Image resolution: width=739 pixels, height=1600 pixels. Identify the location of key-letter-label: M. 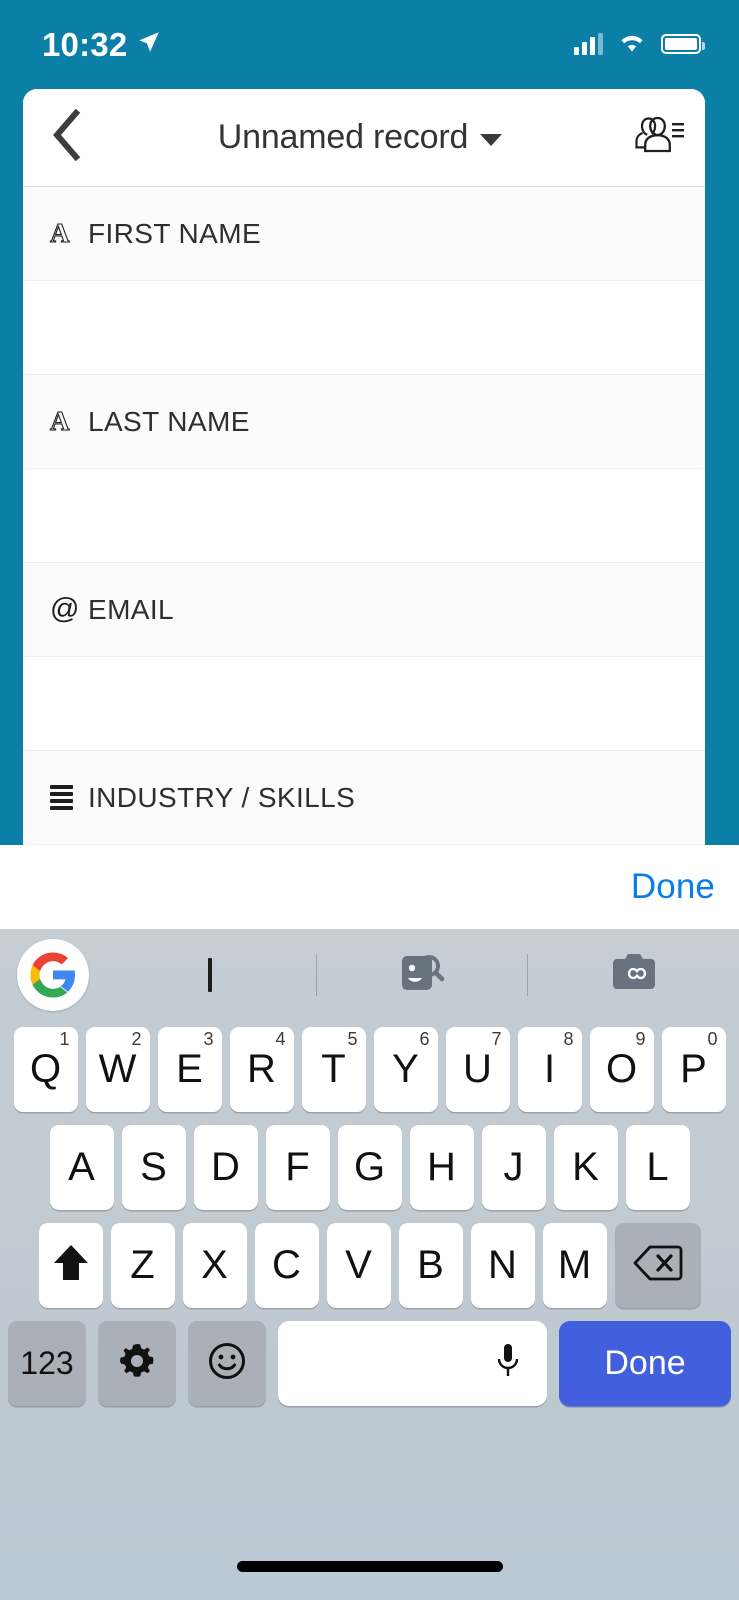
(574, 1265).